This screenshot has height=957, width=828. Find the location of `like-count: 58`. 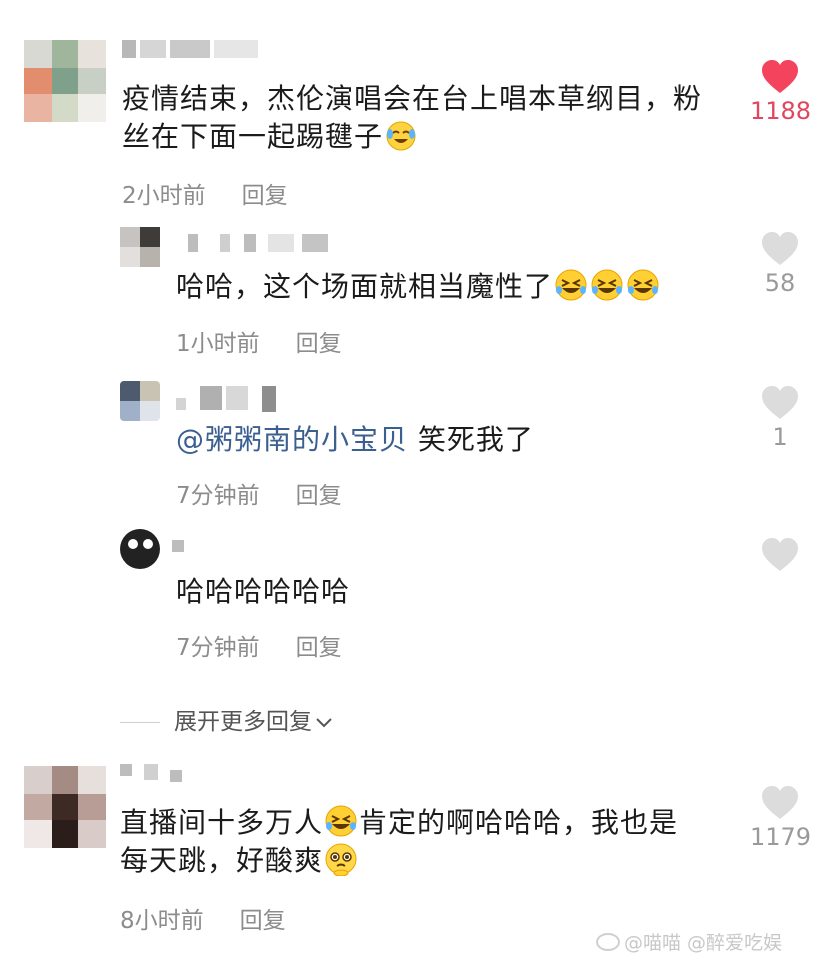

like-count: 58 is located at coordinates (780, 283).